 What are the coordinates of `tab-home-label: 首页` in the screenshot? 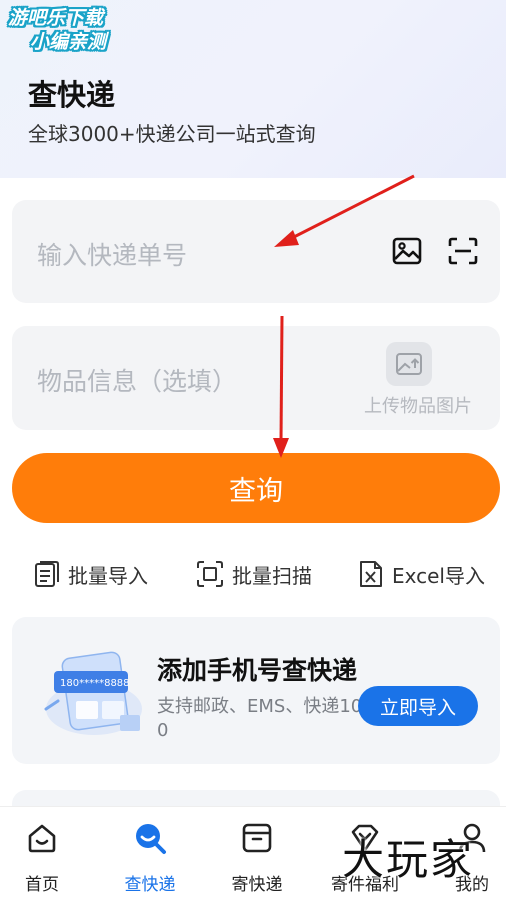 It's located at (42, 885).